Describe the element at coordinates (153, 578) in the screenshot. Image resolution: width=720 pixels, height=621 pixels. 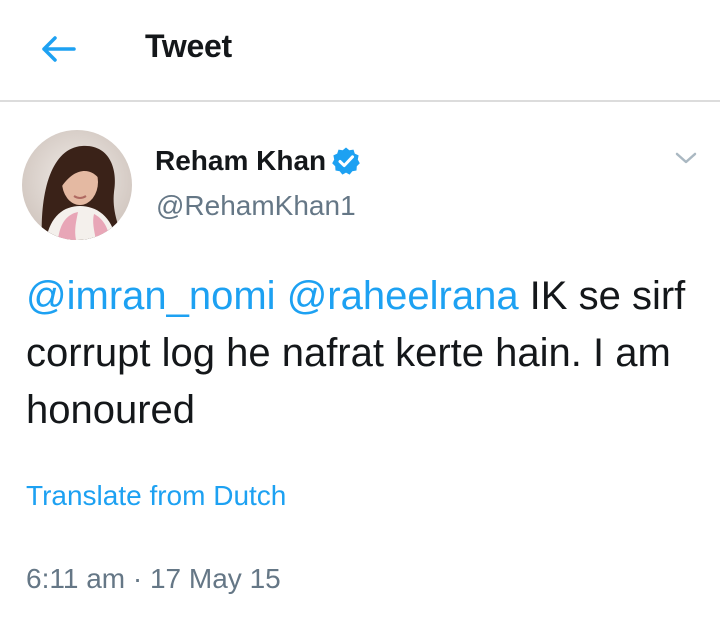
I see `tweet-timestamp: 6:11 am · 17 May 15` at that location.